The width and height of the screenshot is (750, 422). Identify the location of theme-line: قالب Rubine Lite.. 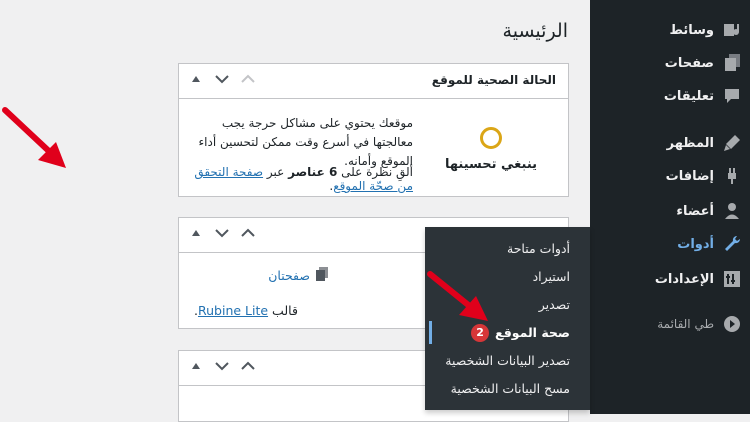
(246, 310).